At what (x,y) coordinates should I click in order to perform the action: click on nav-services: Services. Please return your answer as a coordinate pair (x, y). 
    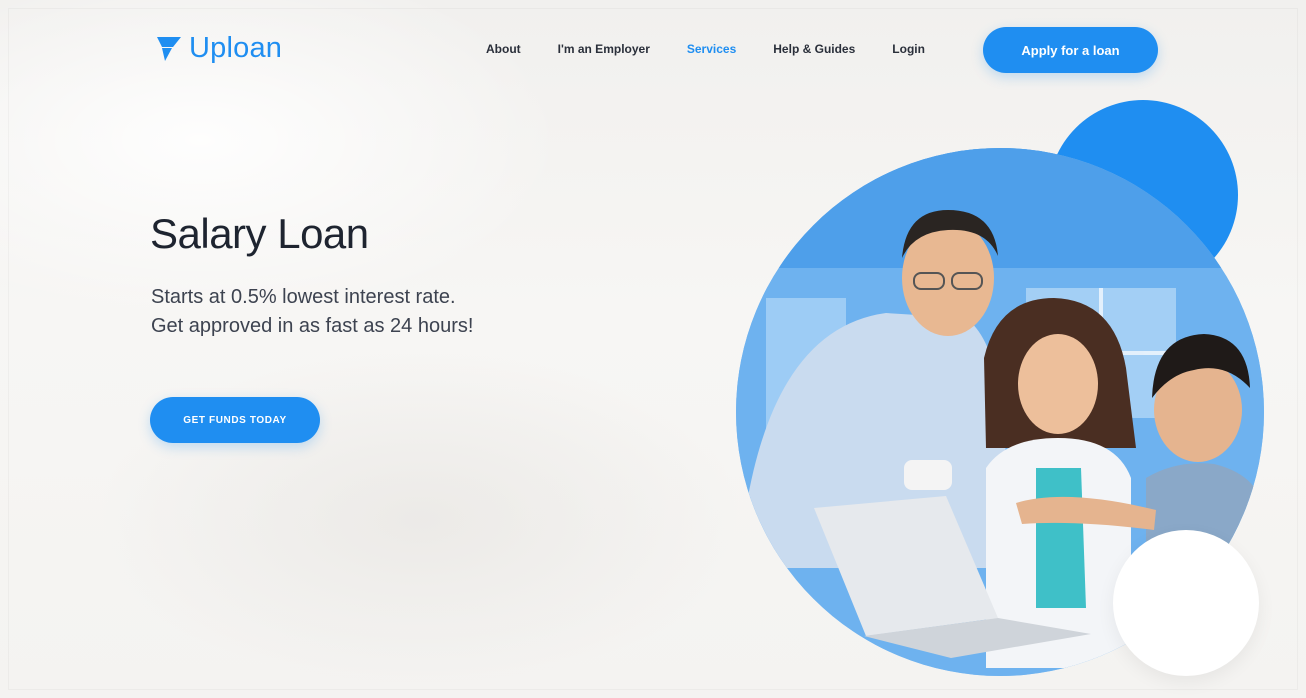
    Looking at the image, I should click on (711, 49).